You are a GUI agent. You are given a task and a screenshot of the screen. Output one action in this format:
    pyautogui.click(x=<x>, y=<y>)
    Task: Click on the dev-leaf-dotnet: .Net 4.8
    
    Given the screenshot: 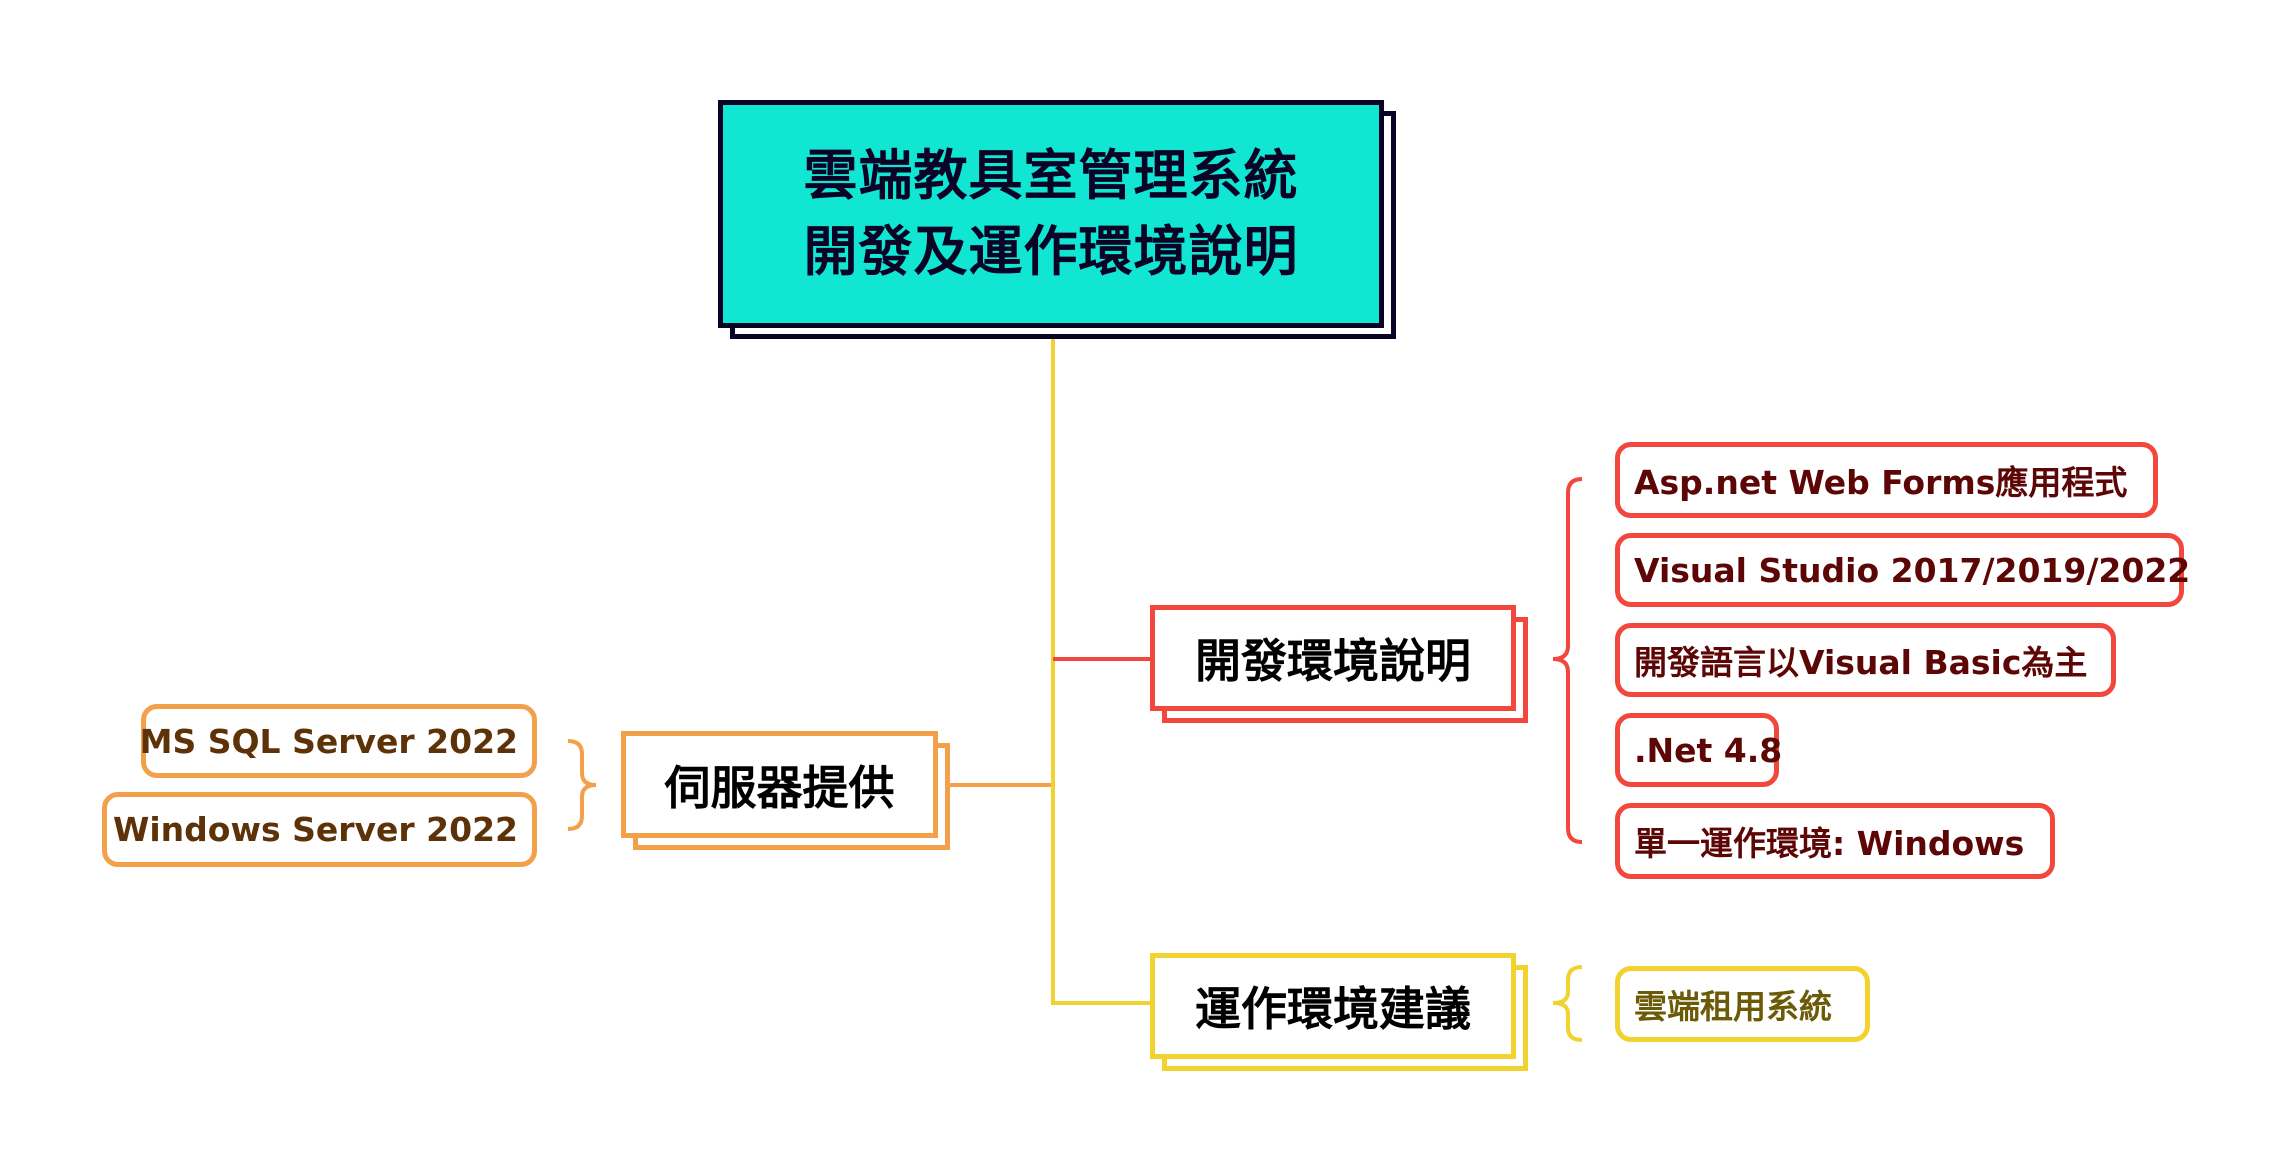 What is the action you would take?
    pyautogui.click(x=1699, y=750)
    